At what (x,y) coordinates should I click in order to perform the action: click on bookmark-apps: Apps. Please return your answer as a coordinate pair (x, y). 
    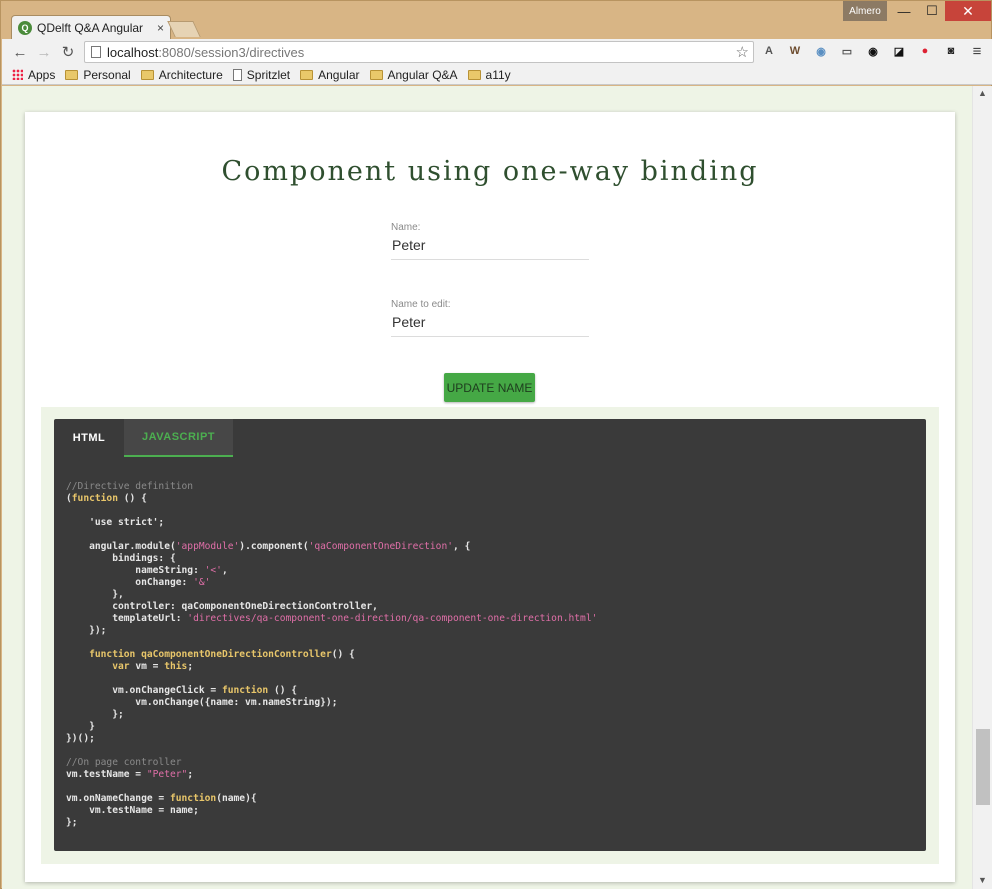
    Looking at the image, I should click on (33, 75).